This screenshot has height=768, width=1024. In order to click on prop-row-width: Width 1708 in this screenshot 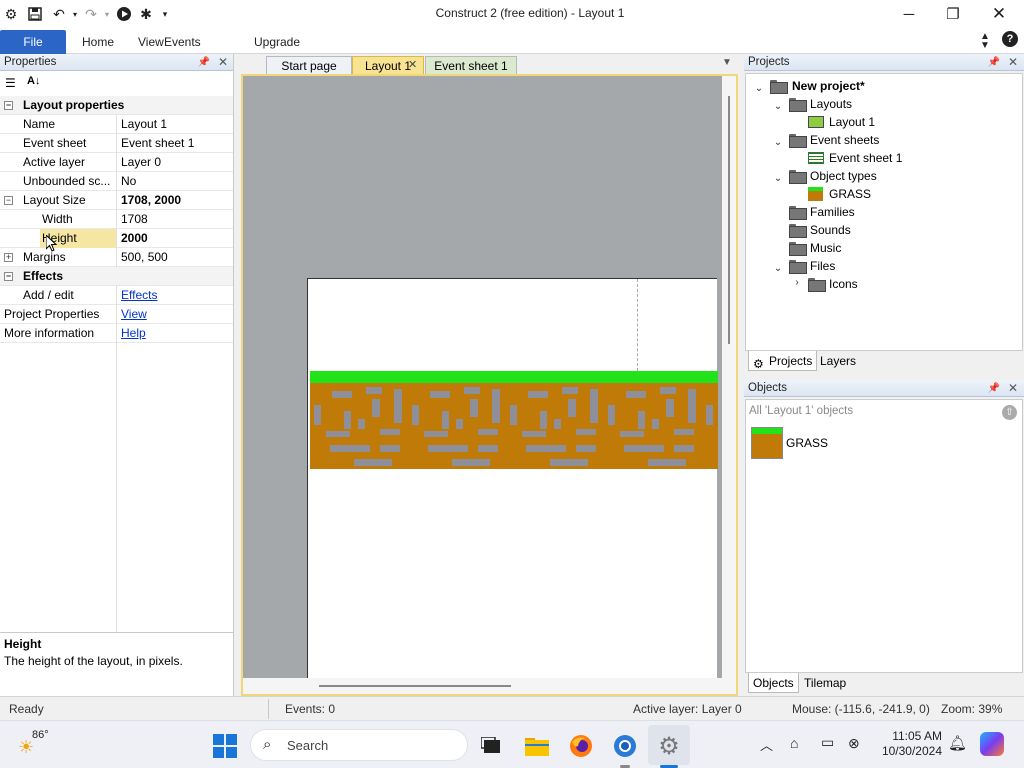, I will do `click(116, 219)`.